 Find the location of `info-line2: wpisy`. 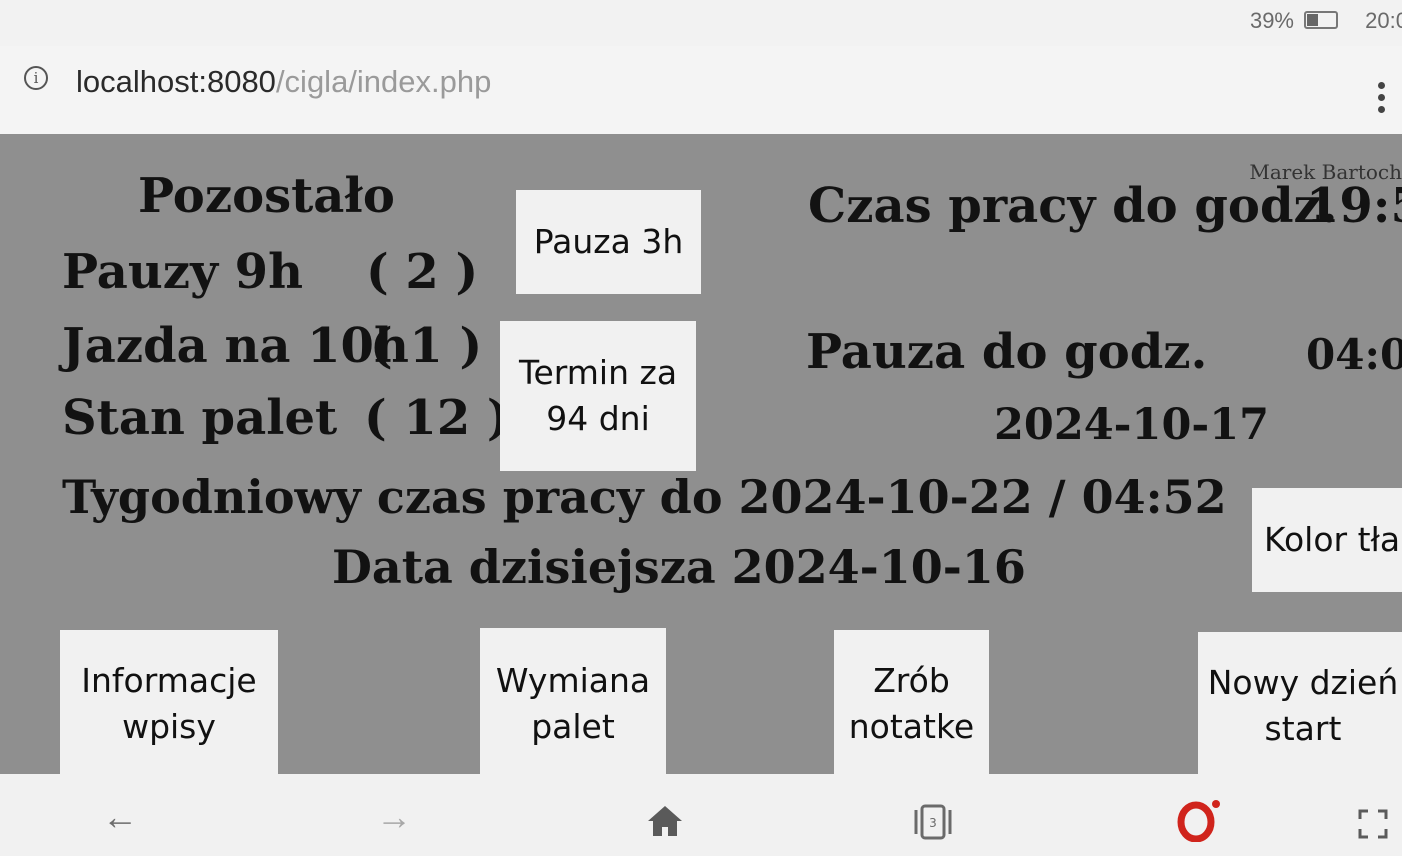

info-line2: wpisy is located at coordinates (169, 726).